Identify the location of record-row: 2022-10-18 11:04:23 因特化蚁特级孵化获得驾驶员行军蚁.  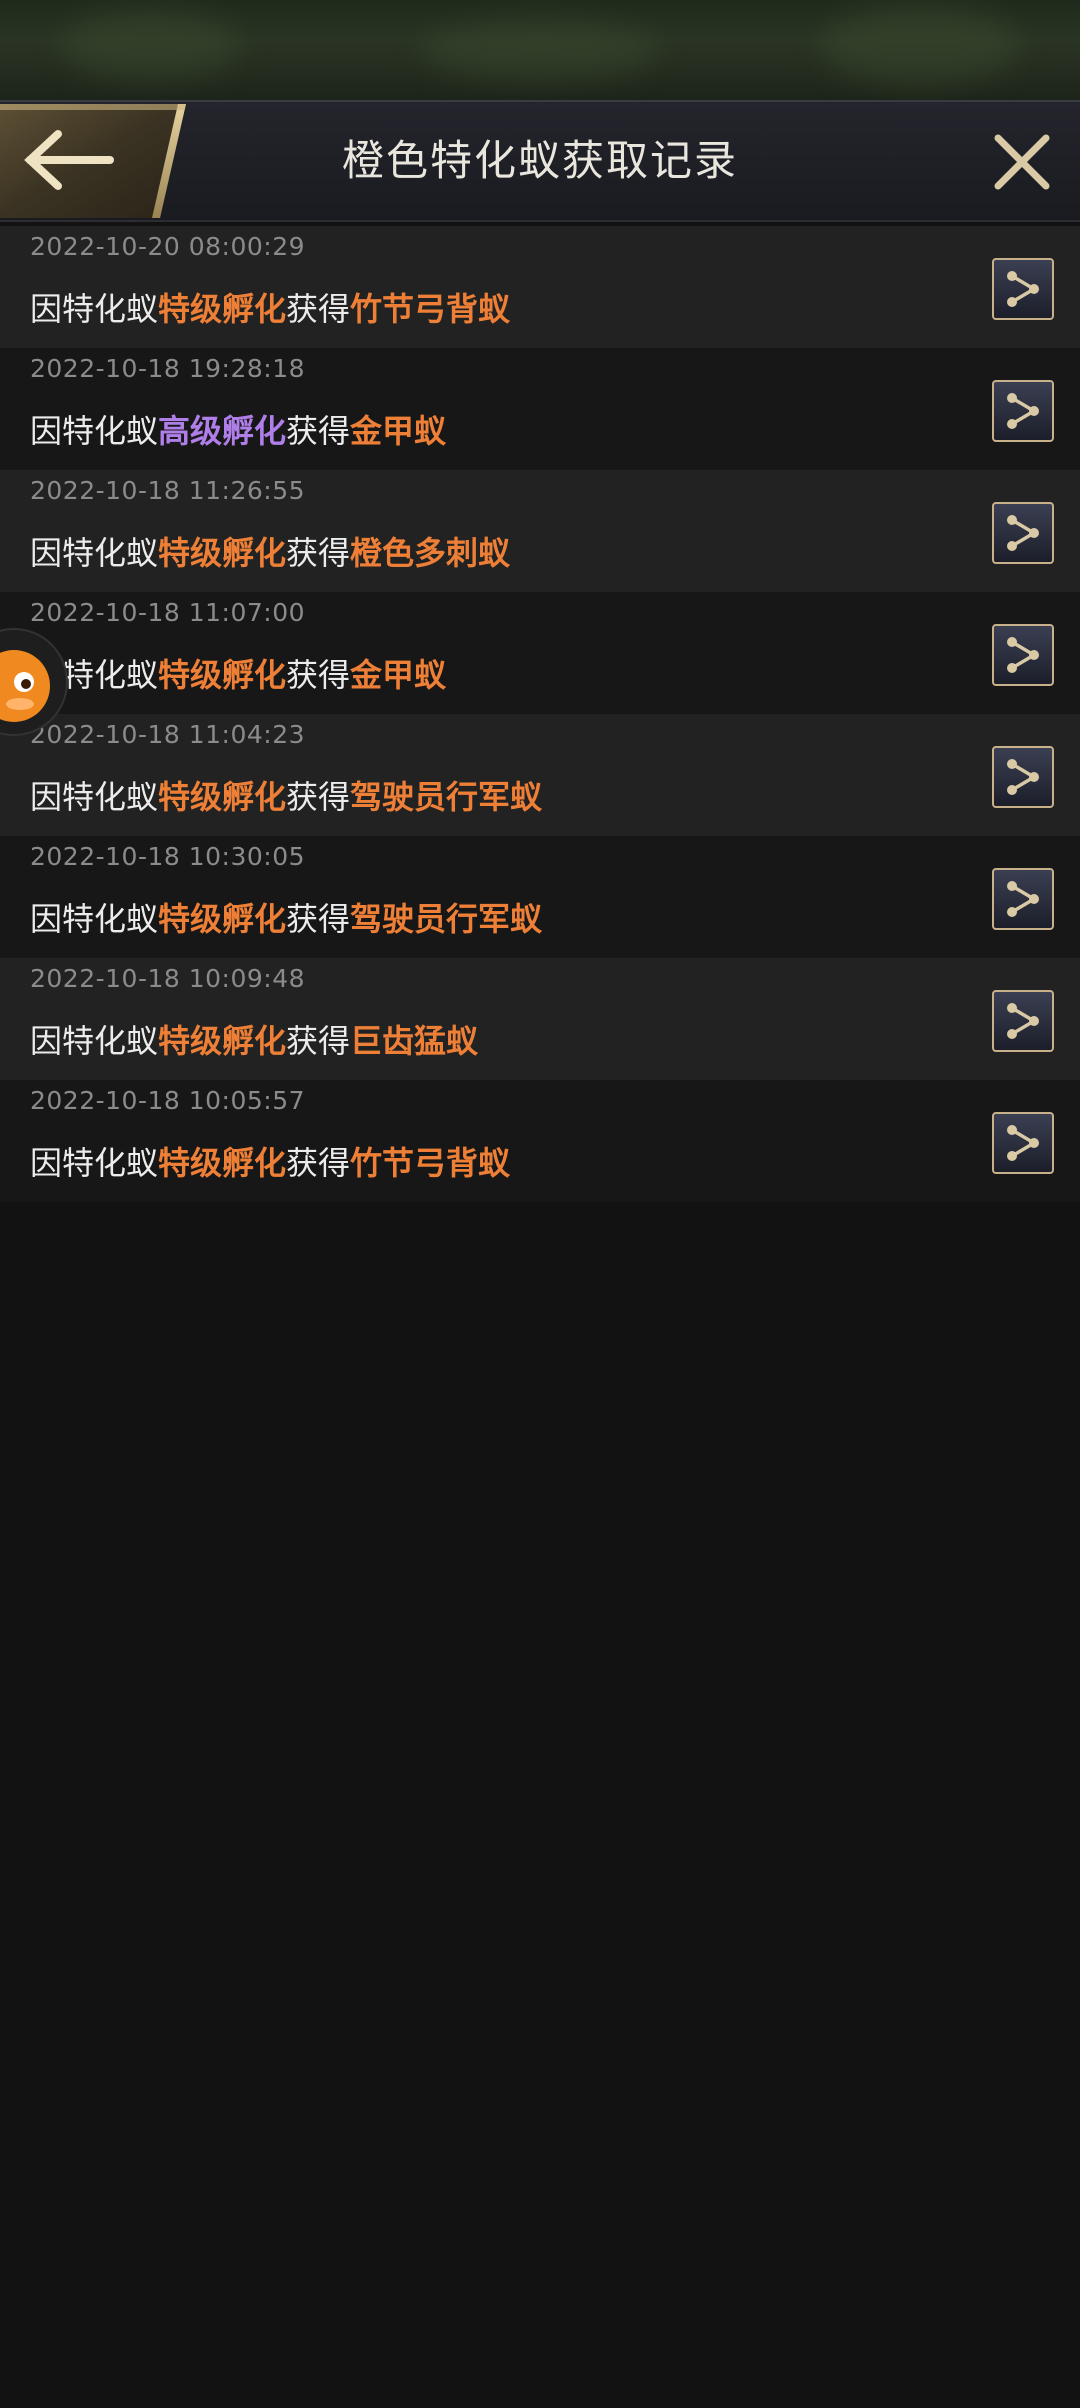
(540, 775).